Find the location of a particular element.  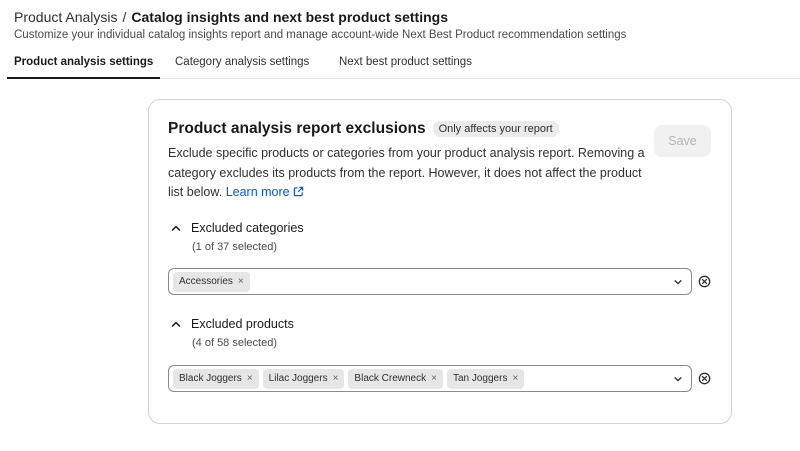

tag-label: Tan Joggers is located at coordinates (480, 378).